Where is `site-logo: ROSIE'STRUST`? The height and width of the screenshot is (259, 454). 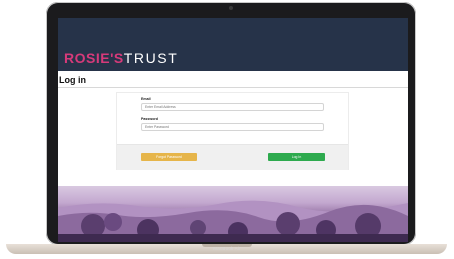
site-logo: ROSIE'STRUST is located at coordinates (121, 58).